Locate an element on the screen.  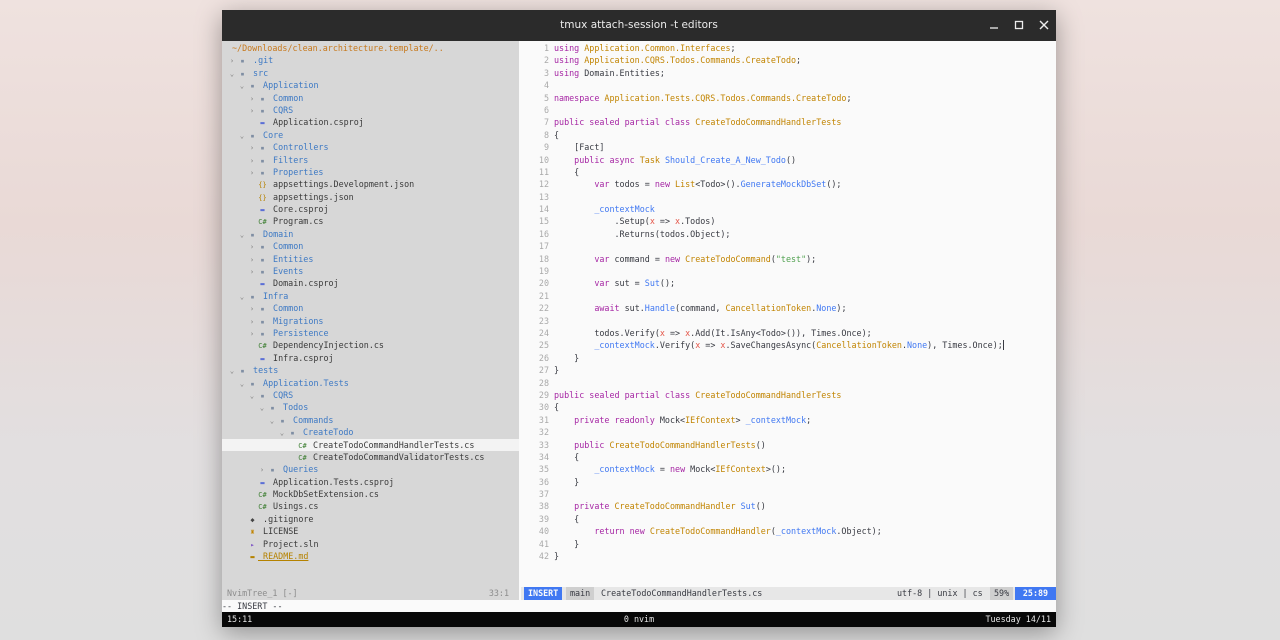
tree-folder-application: ⌄ ▪ Application is located at coordinates (370, 85).